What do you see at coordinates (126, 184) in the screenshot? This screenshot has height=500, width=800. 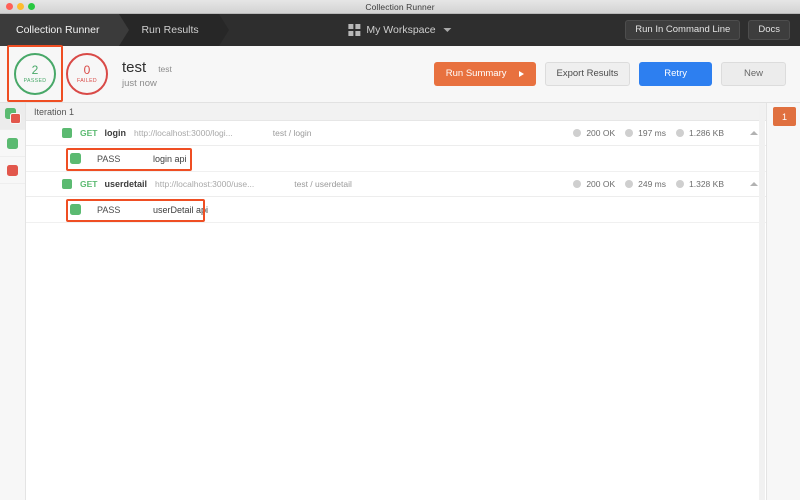 I see `request-name: userdetail` at bounding box center [126, 184].